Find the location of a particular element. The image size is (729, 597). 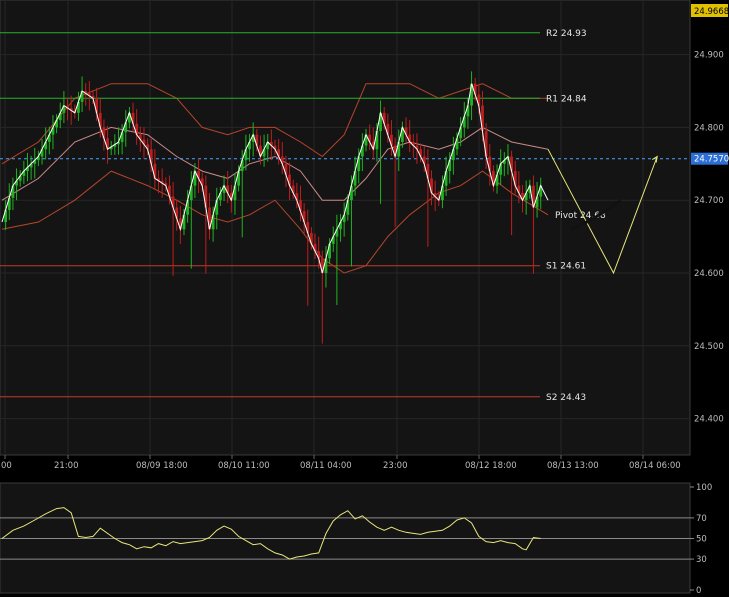

oscillator-tick-label: 30 is located at coordinates (701, 560).